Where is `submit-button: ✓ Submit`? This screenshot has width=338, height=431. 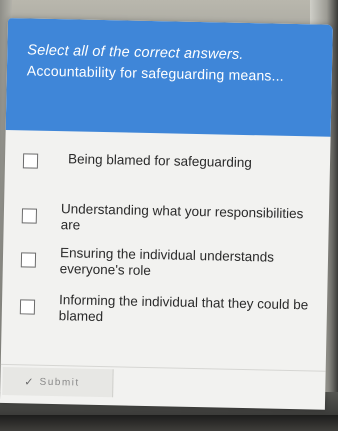 submit-button: ✓ Submit is located at coordinates (58, 382).